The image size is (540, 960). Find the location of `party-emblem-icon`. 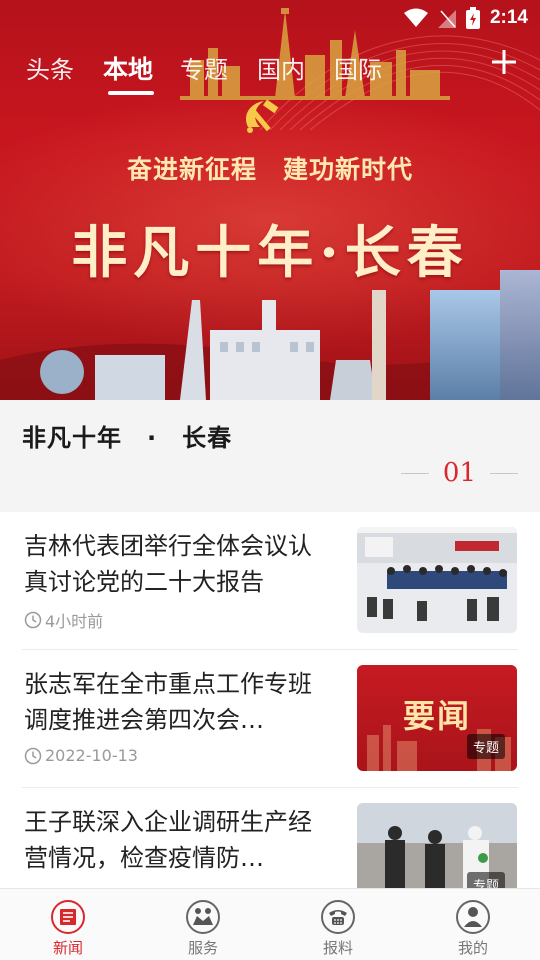

party-emblem-icon is located at coordinates (262, 116).